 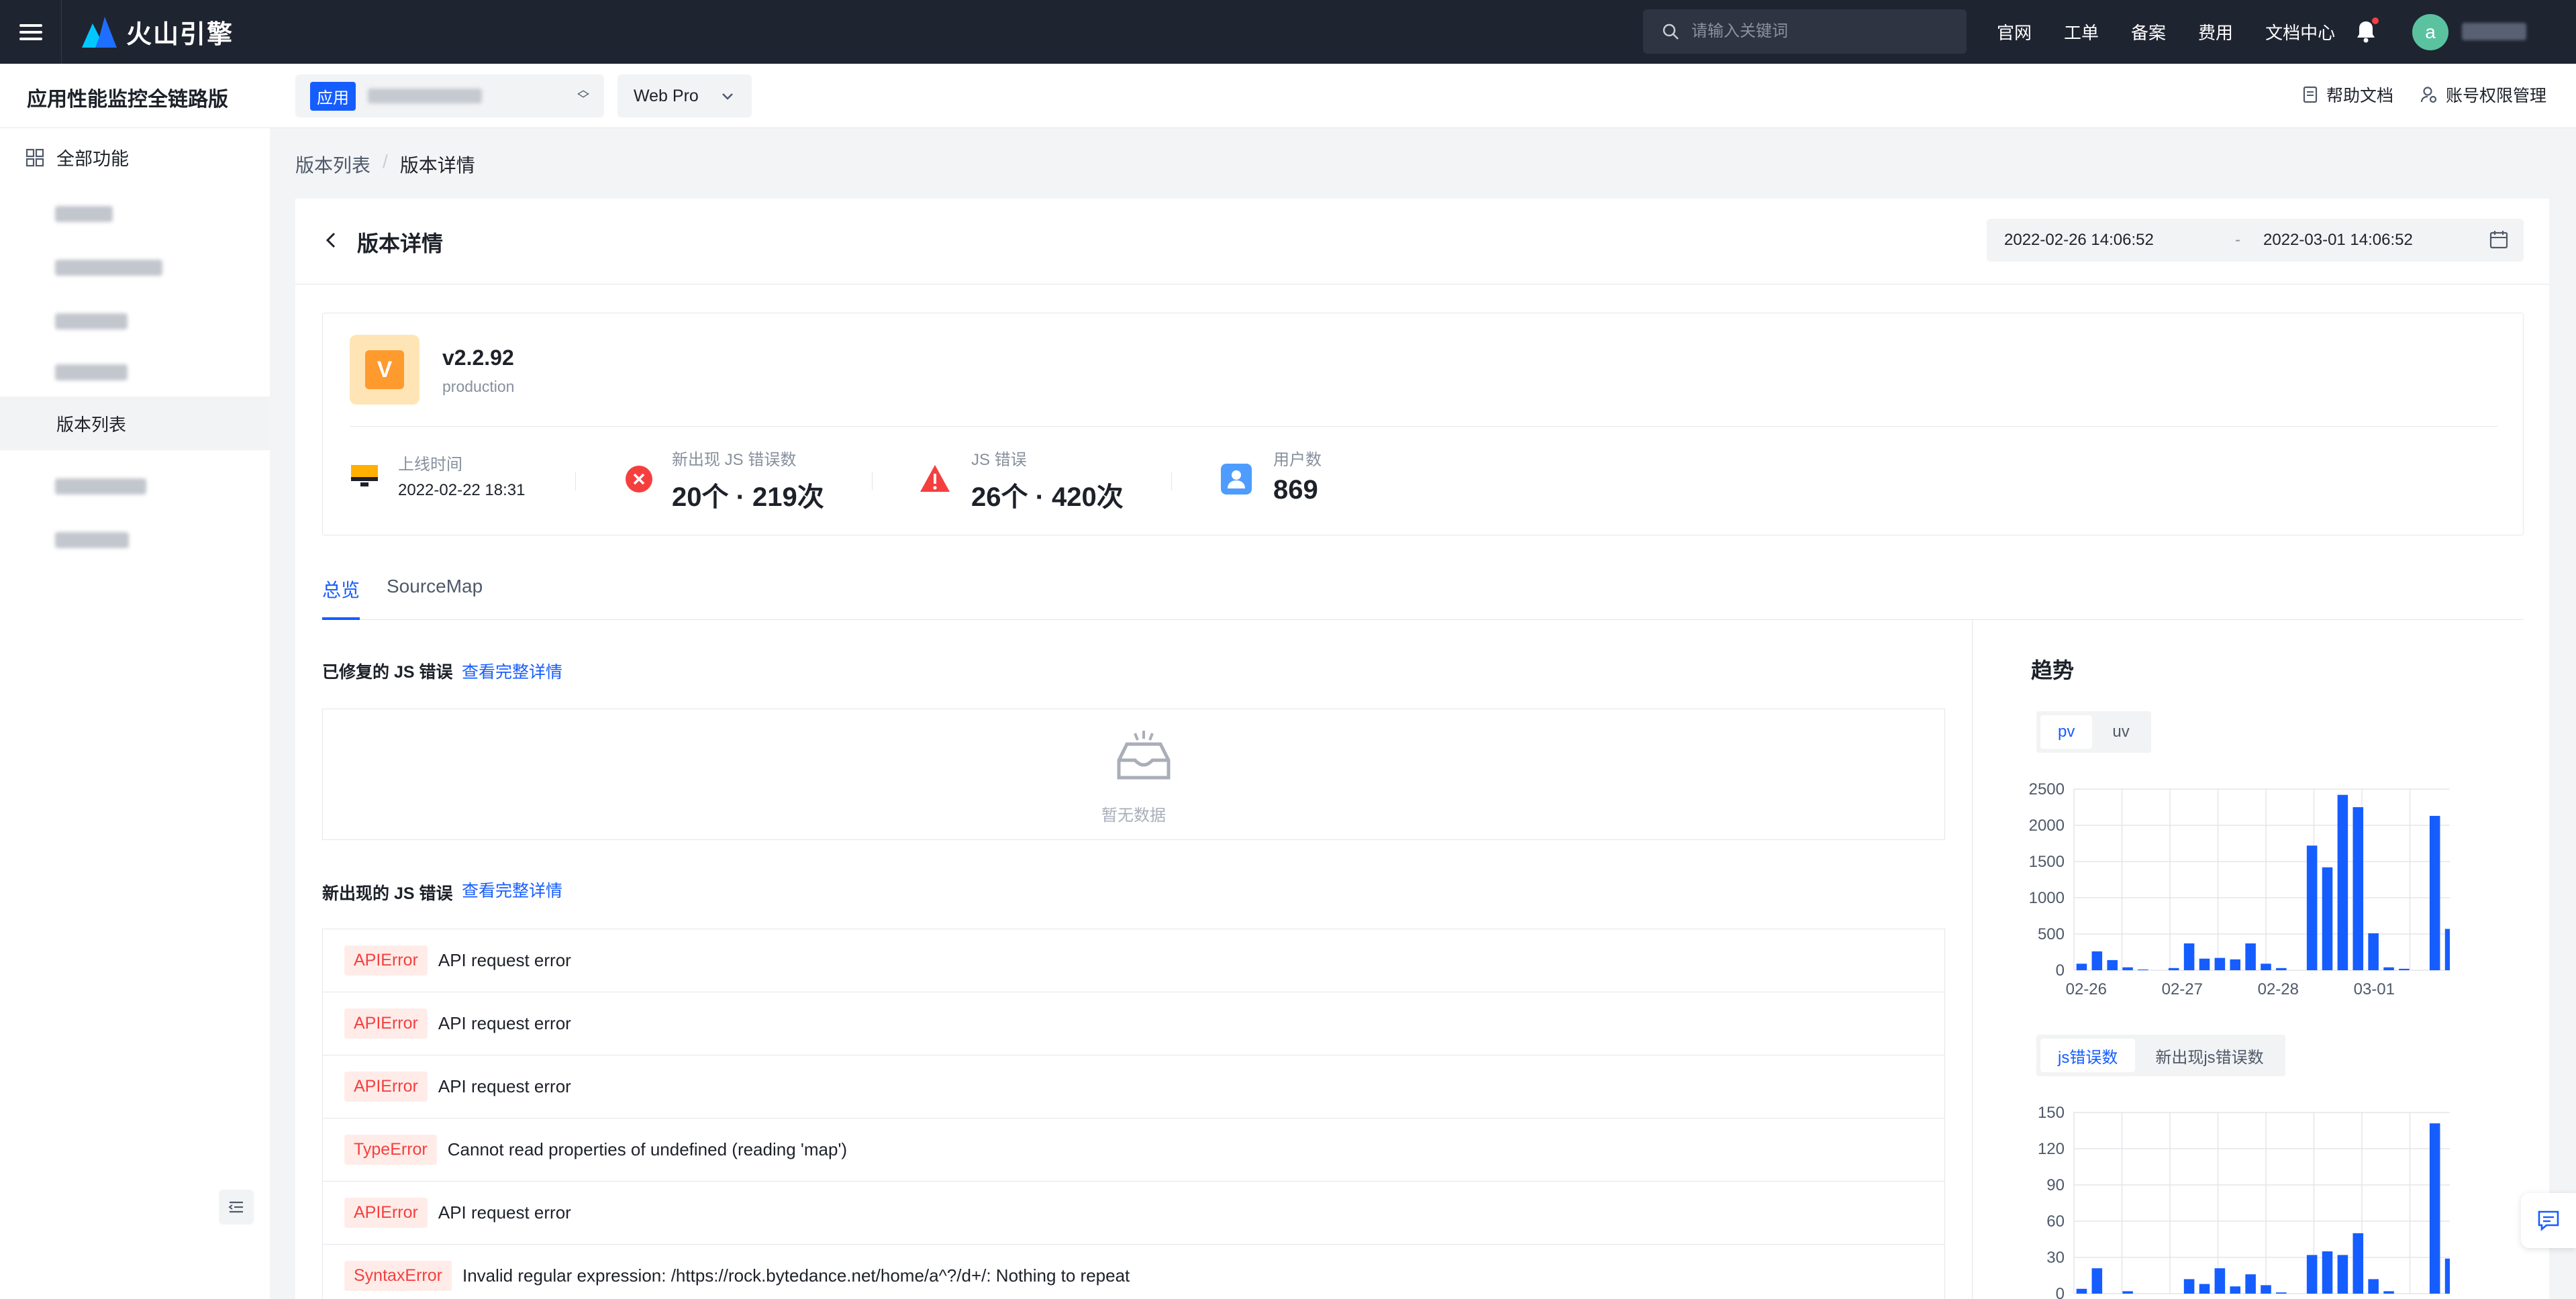 What do you see at coordinates (666, 96) in the screenshot?
I see `env-selector-value: Web Pro` at bounding box center [666, 96].